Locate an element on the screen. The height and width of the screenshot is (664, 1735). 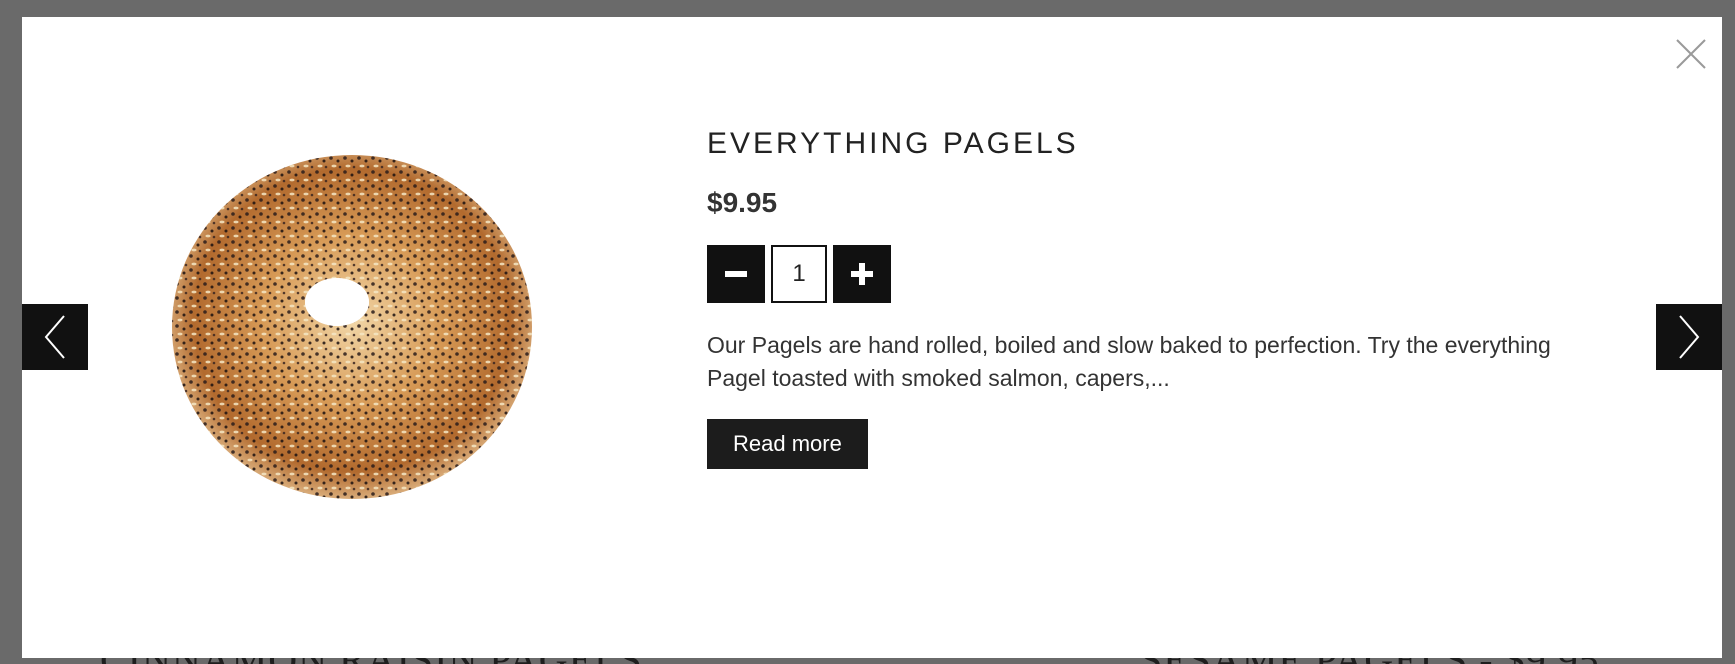
chevron-right-icon is located at coordinates (1689, 337).